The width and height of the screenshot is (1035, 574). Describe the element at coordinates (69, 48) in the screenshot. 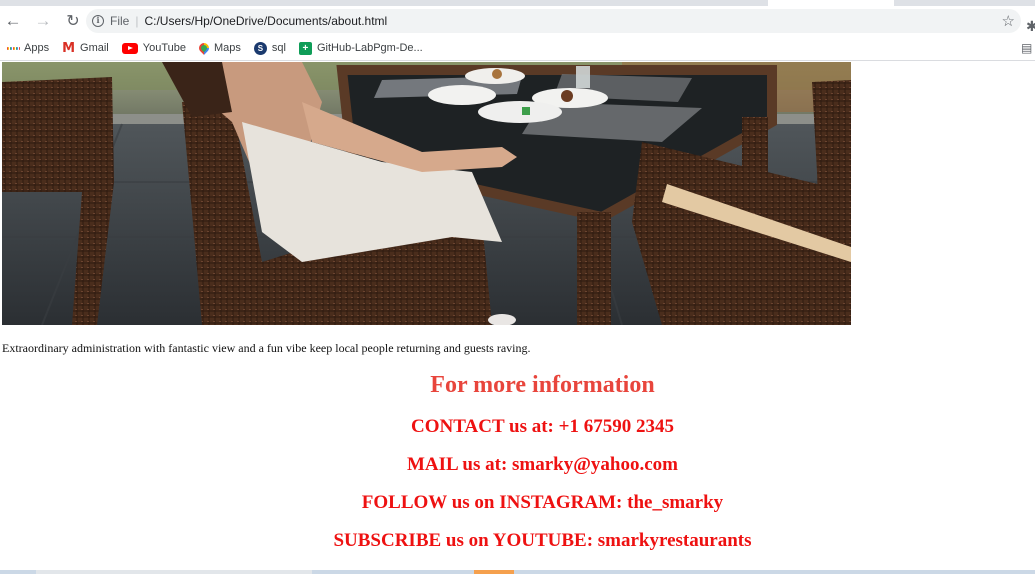

I see `gmail-icon: M` at that location.